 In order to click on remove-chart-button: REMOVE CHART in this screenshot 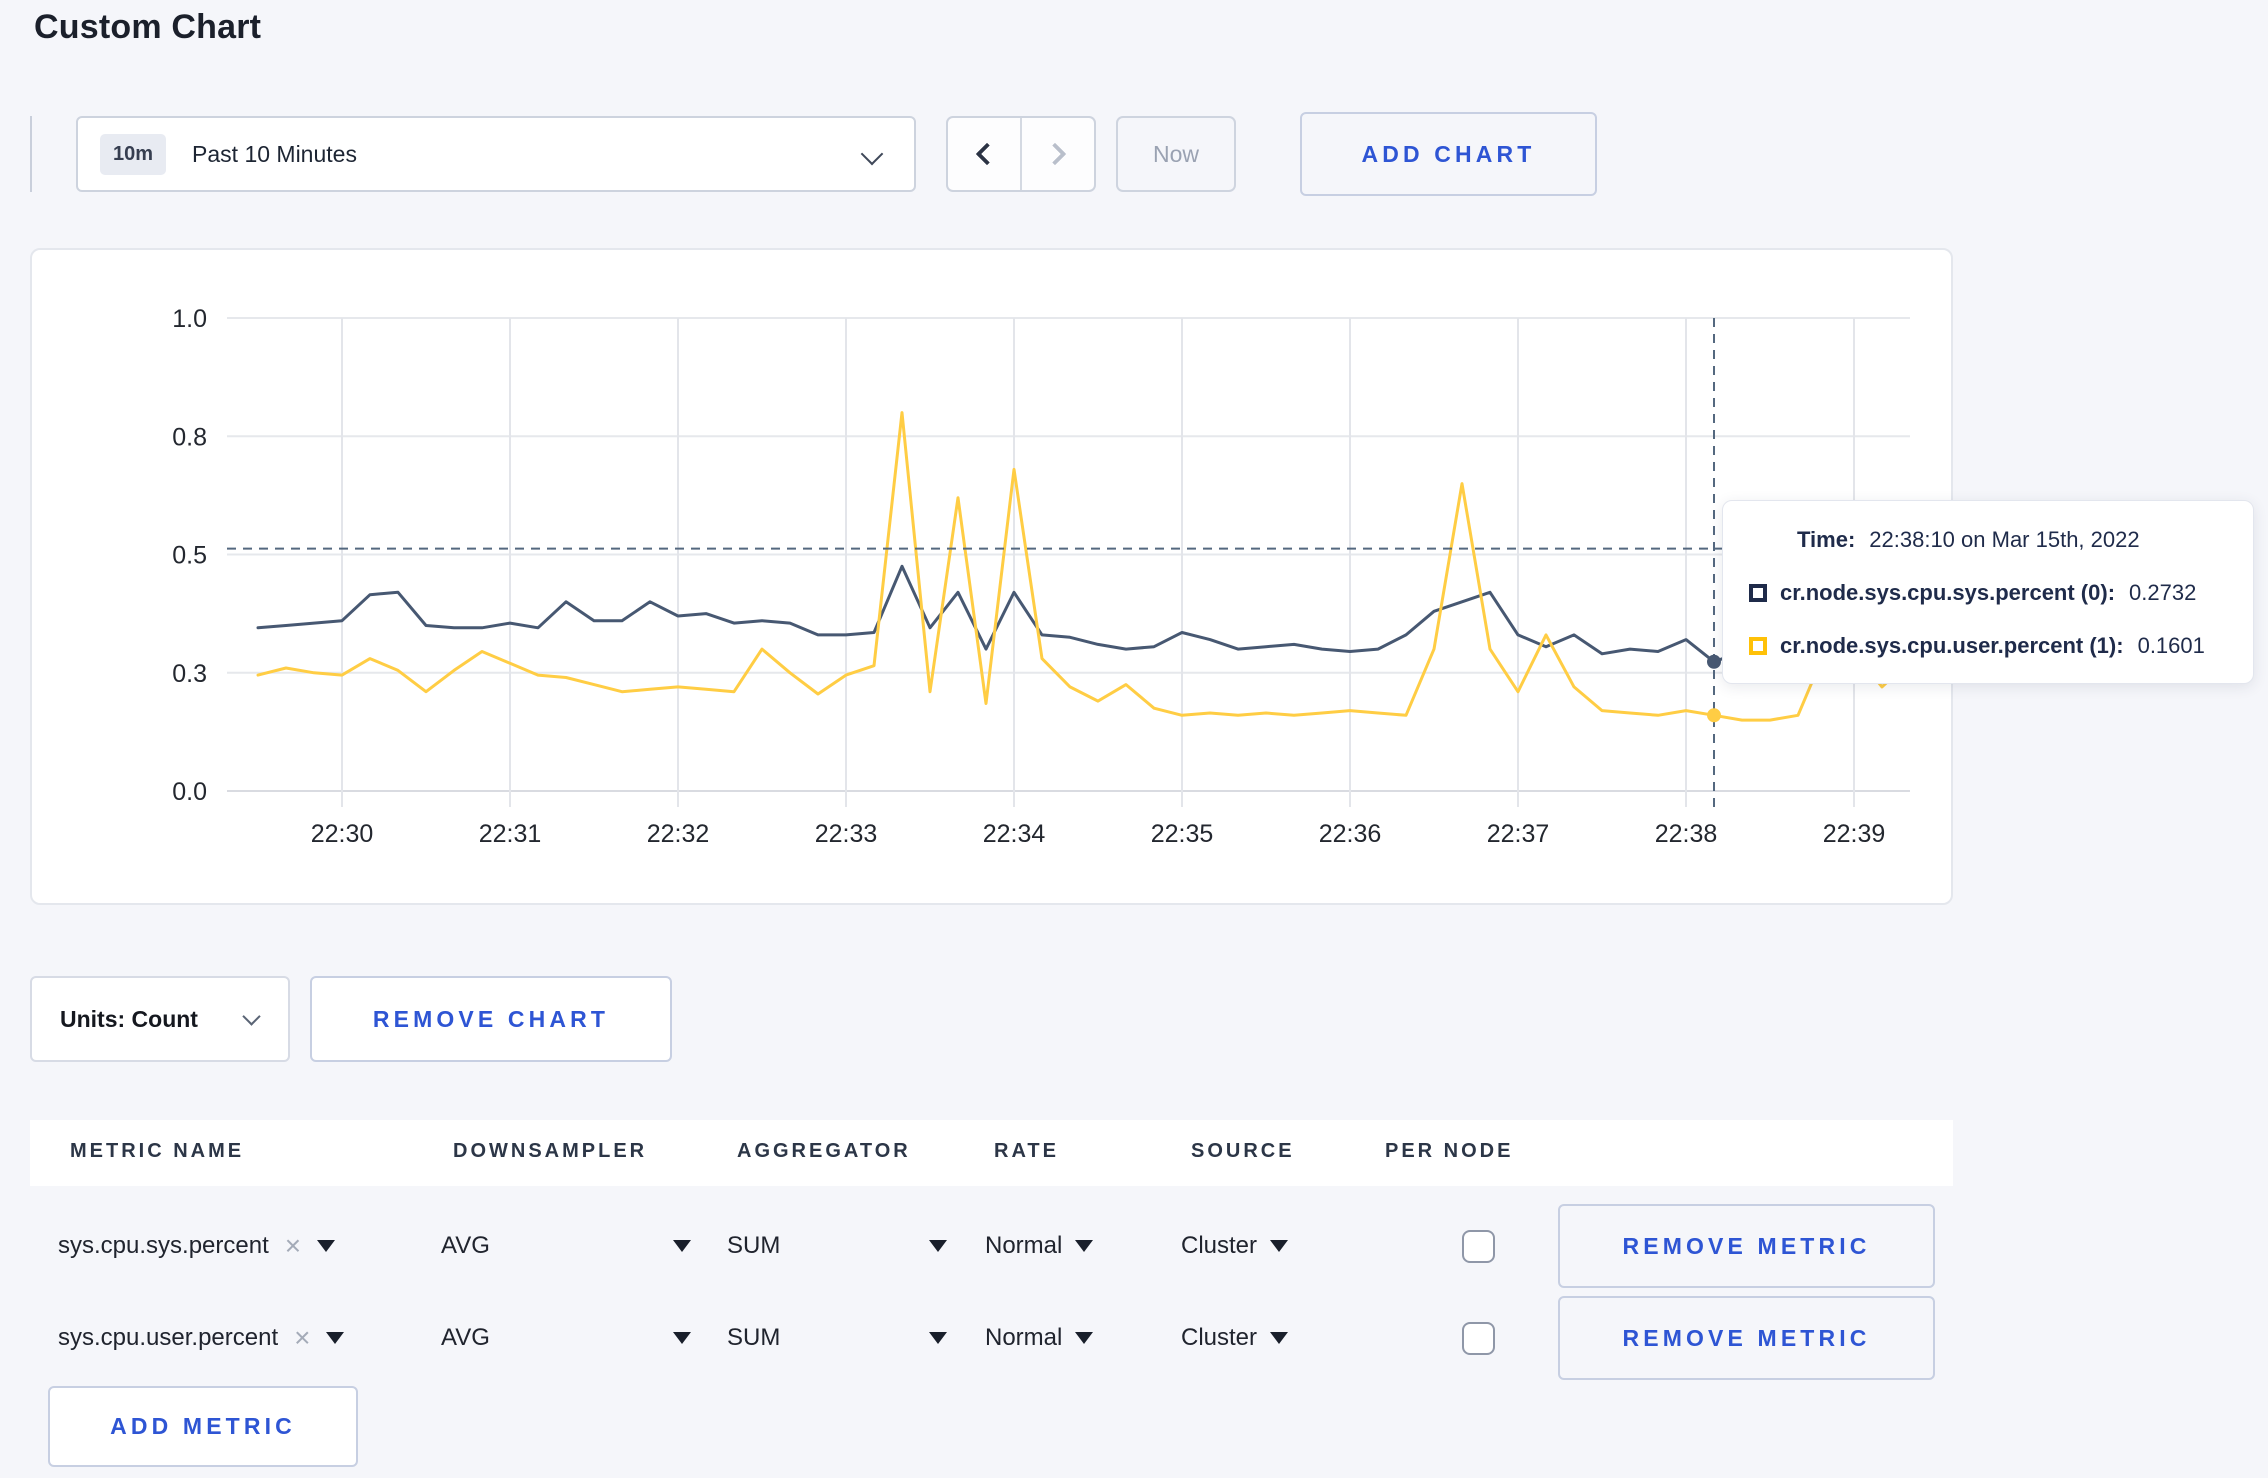, I will do `click(491, 1019)`.